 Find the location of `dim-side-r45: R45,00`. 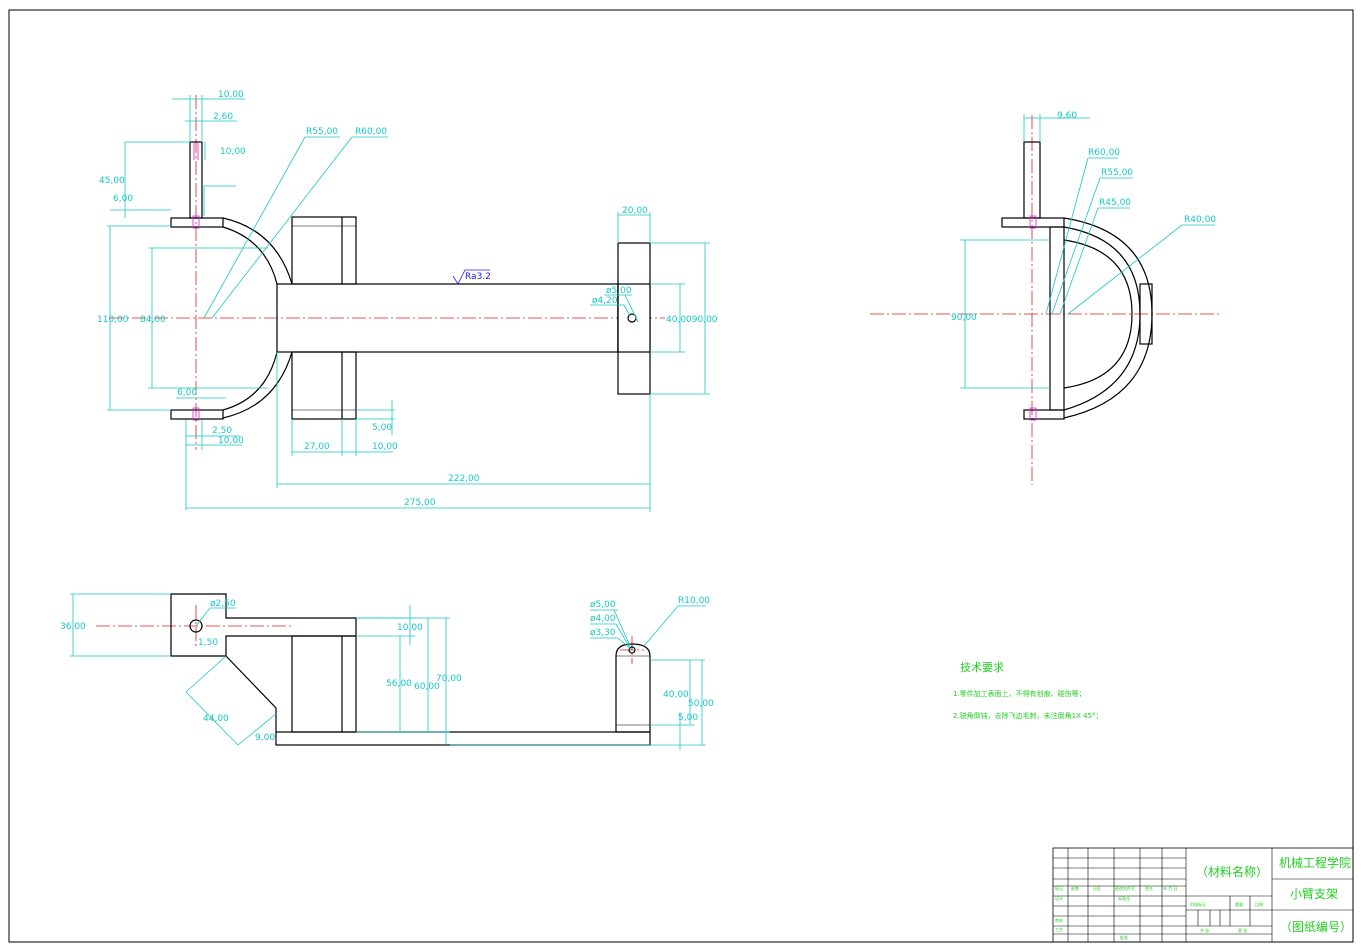

dim-side-r45: R45,00 is located at coordinates (1115, 203).